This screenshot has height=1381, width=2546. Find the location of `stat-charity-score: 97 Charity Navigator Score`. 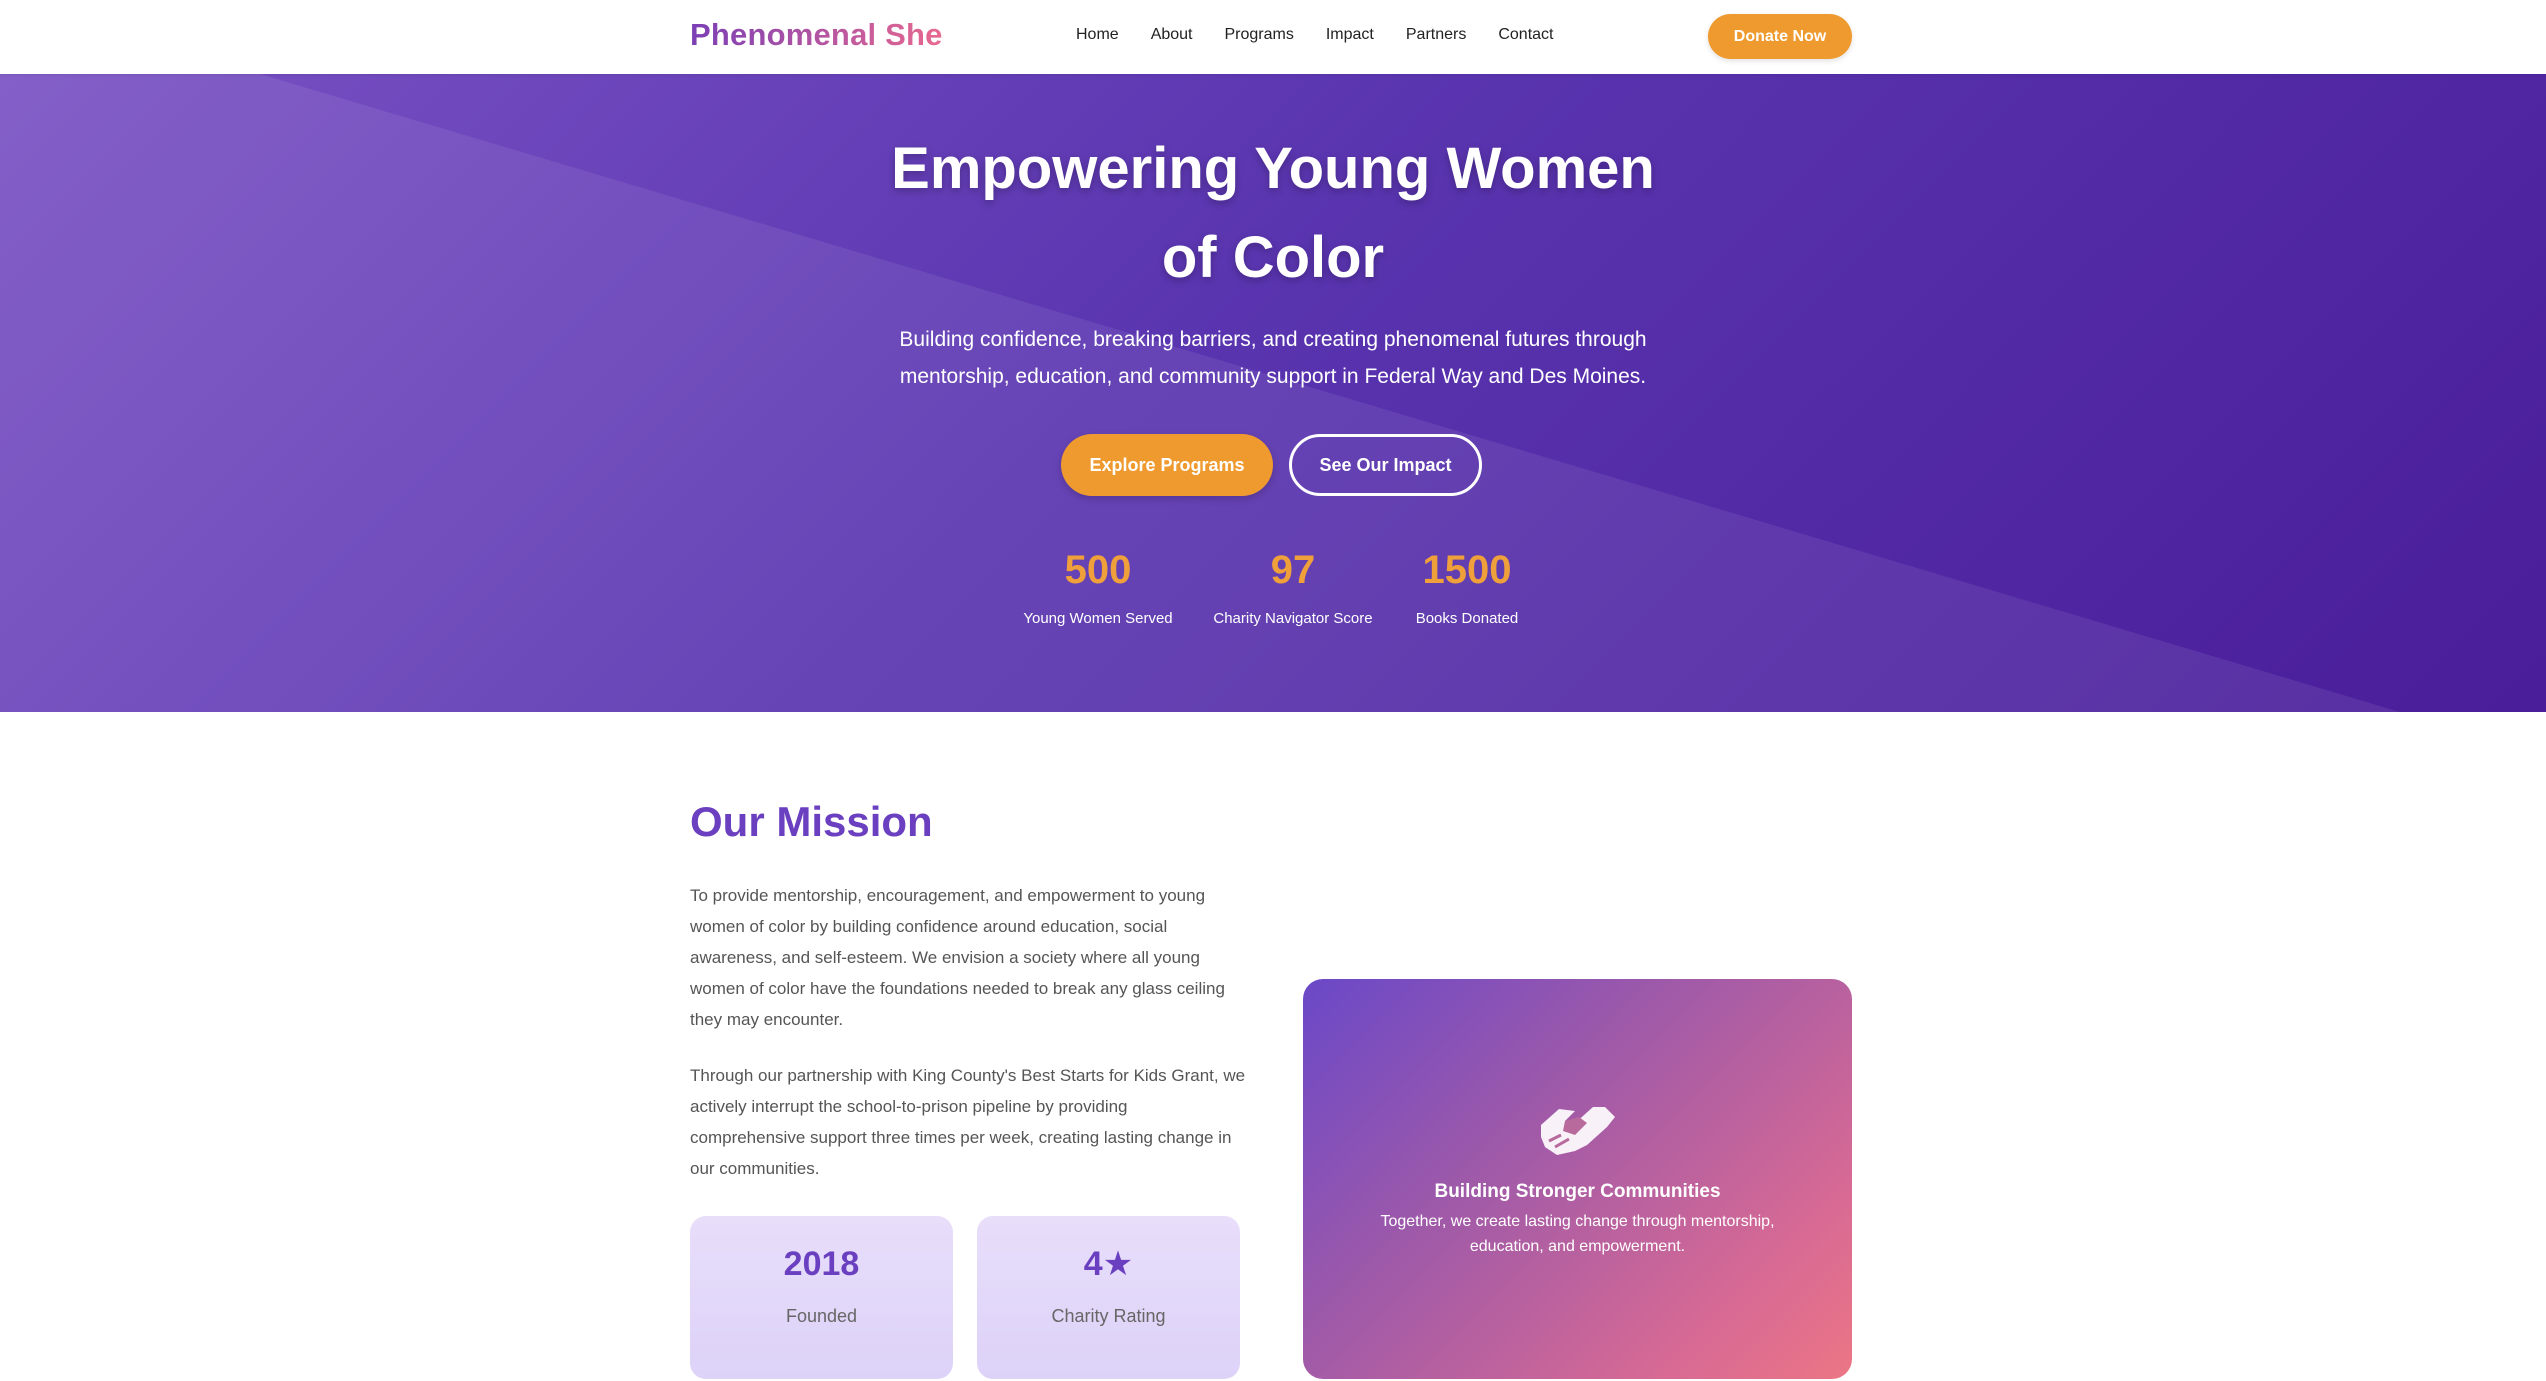

stat-charity-score: 97 Charity Navigator Score is located at coordinates (1293, 586).